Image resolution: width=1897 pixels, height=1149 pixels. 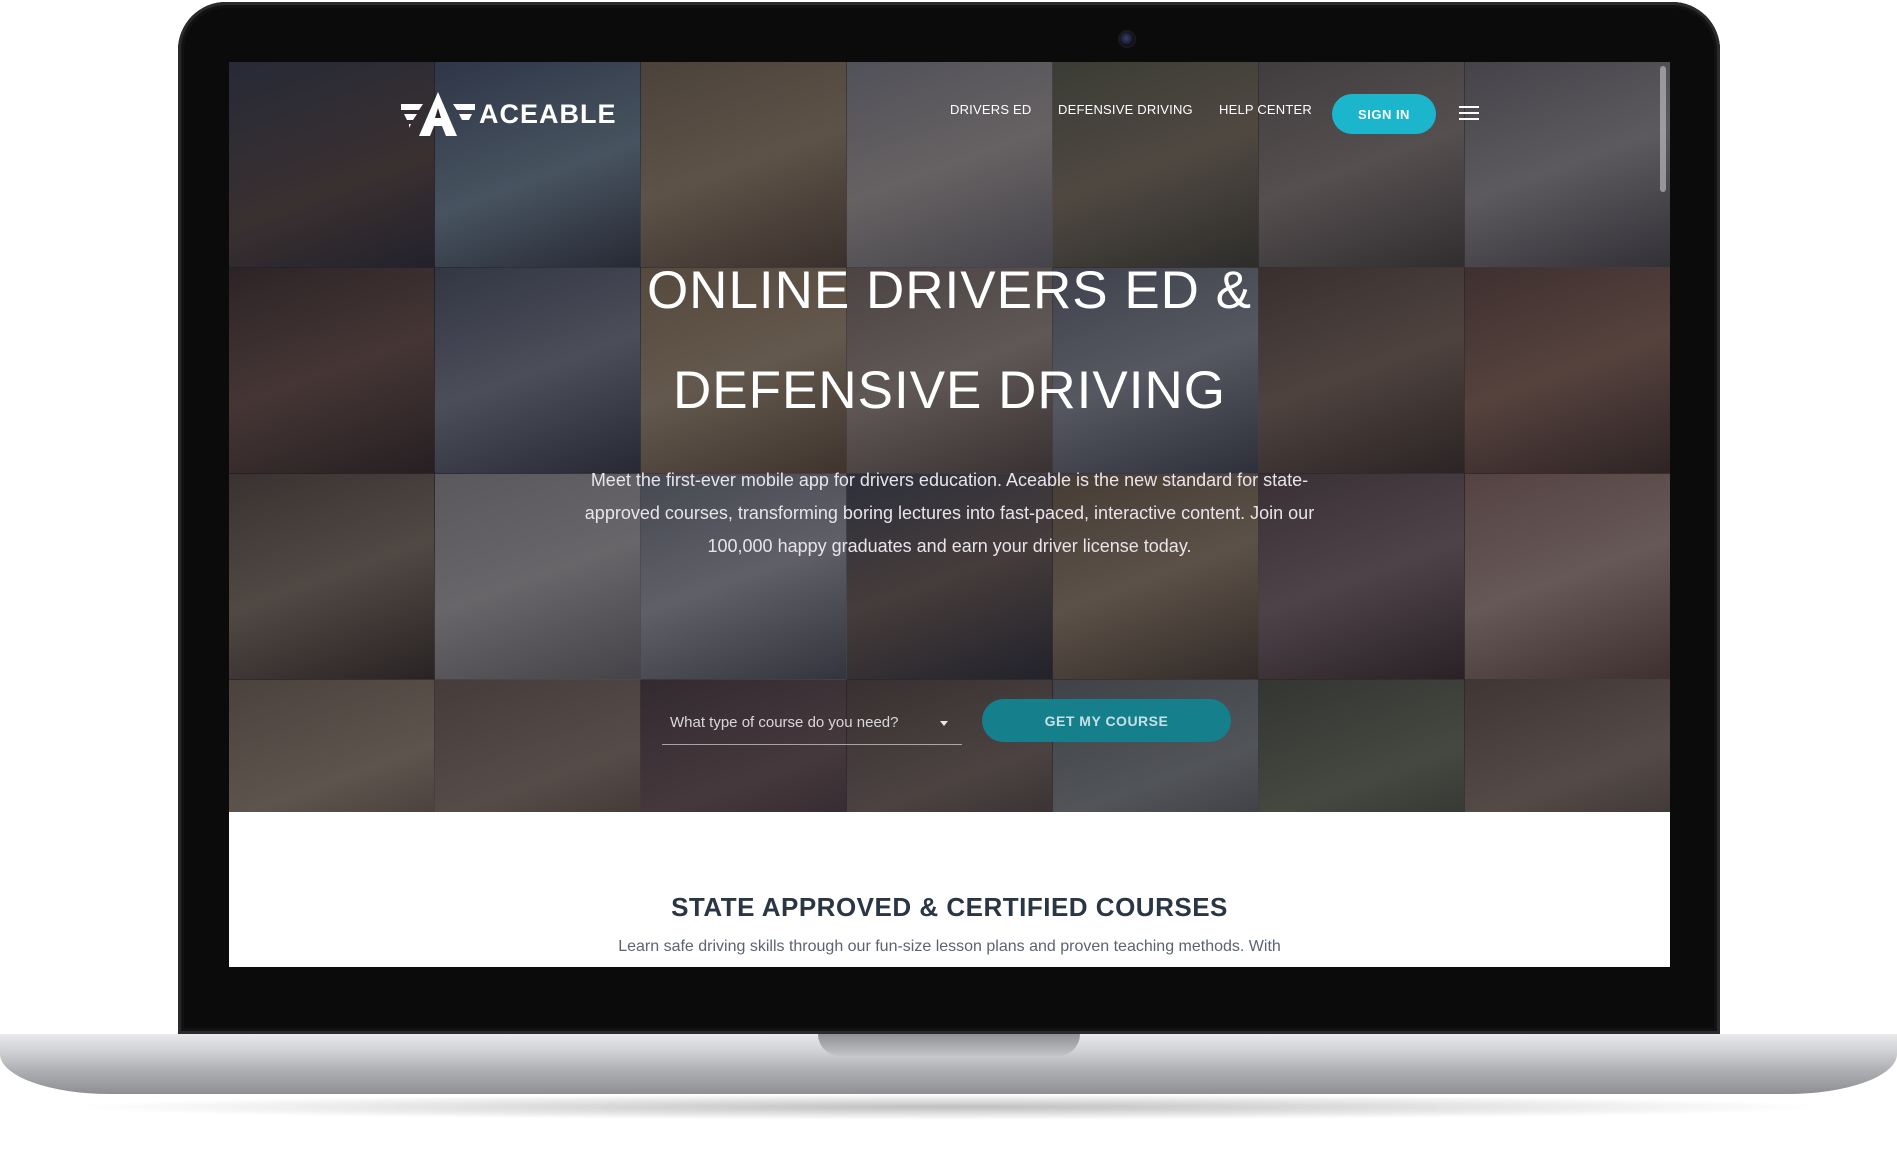 What do you see at coordinates (944, 723) in the screenshot?
I see `caret-down-icon` at bounding box center [944, 723].